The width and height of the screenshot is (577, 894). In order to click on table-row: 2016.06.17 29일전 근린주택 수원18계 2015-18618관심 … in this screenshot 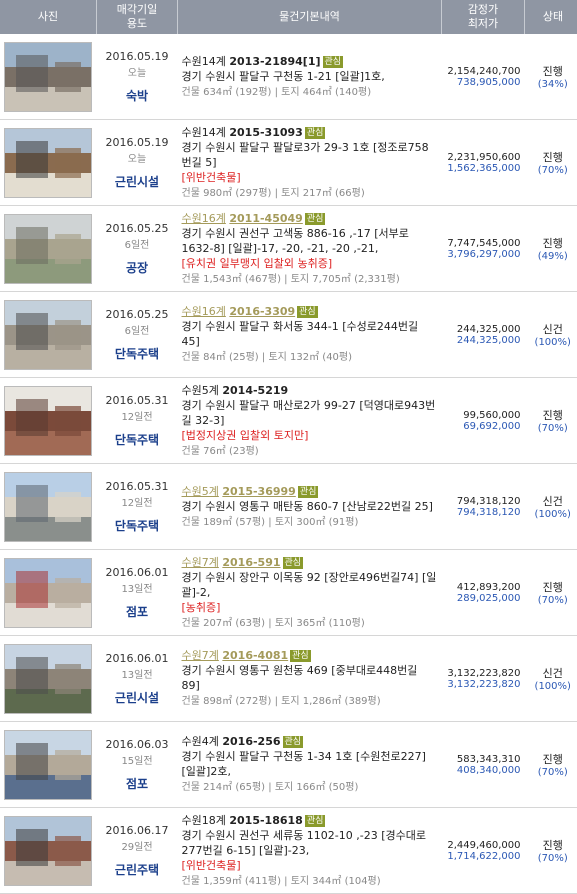, I will do `click(288, 851)`.